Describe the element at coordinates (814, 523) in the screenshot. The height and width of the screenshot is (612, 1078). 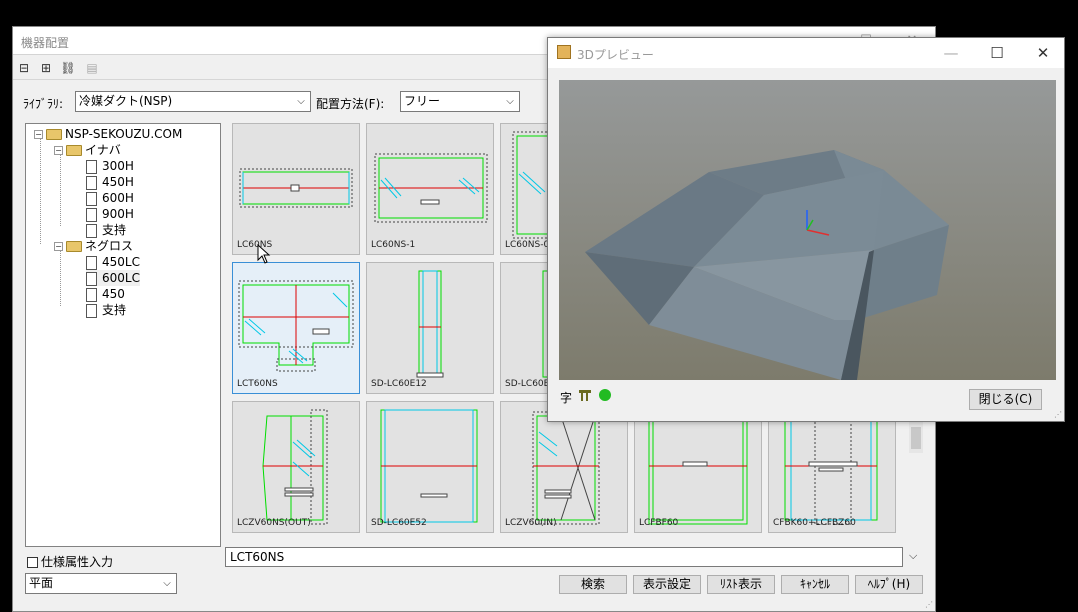
I see `item-caption: CFBK60+LCFBZ60` at that location.